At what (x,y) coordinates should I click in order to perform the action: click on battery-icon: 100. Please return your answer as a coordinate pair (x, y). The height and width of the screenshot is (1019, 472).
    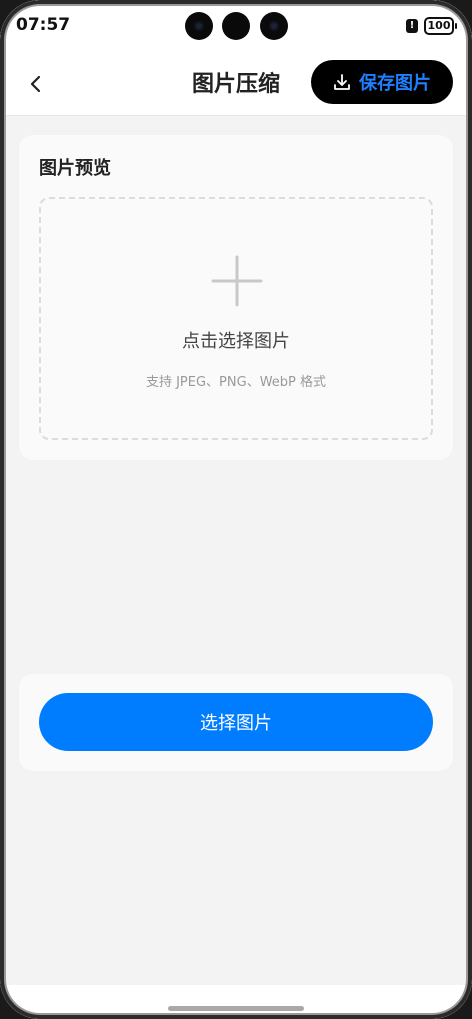
    Looking at the image, I should click on (440, 26).